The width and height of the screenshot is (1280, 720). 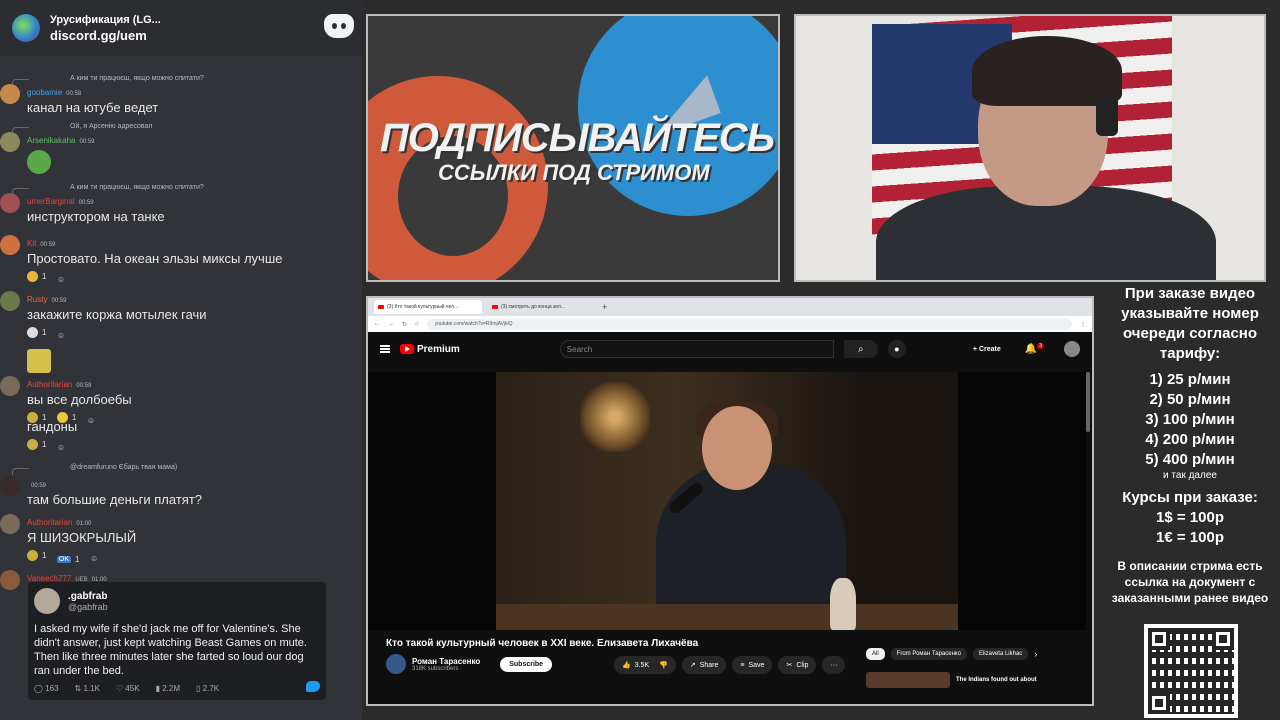 What do you see at coordinates (860, 349) in the screenshot?
I see `search-icon: ⌕` at bounding box center [860, 349].